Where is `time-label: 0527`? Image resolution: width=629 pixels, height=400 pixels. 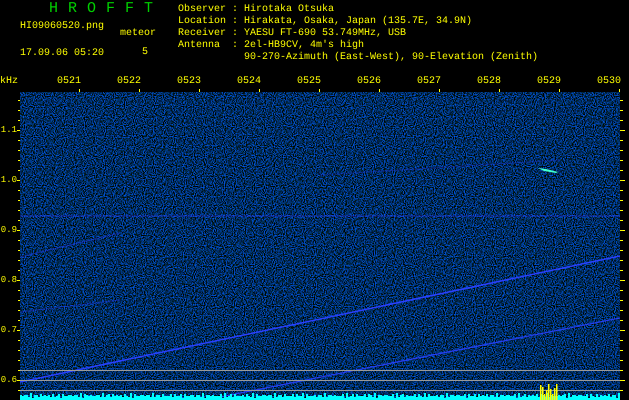
time-label: 0527 is located at coordinates (429, 82).